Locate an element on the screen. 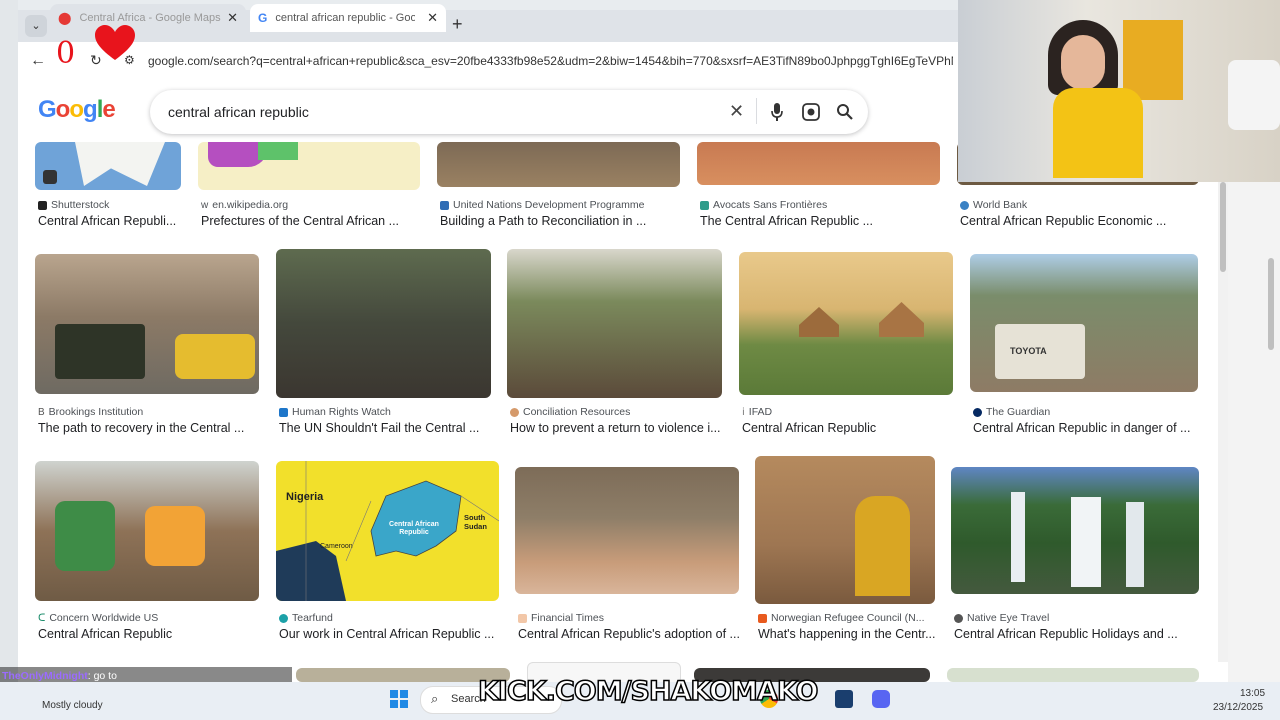  google-logo: Google is located at coordinates (77, 110).